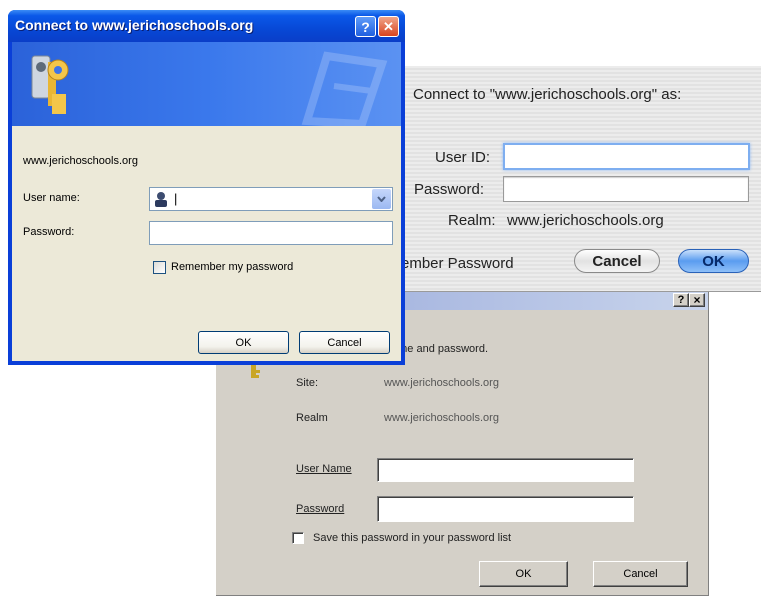 The height and width of the screenshot is (598, 761). Describe the element at coordinates (585, 220) in the screenshot. I see `mac-realm-value: www.jerichoschools.org` at that location.